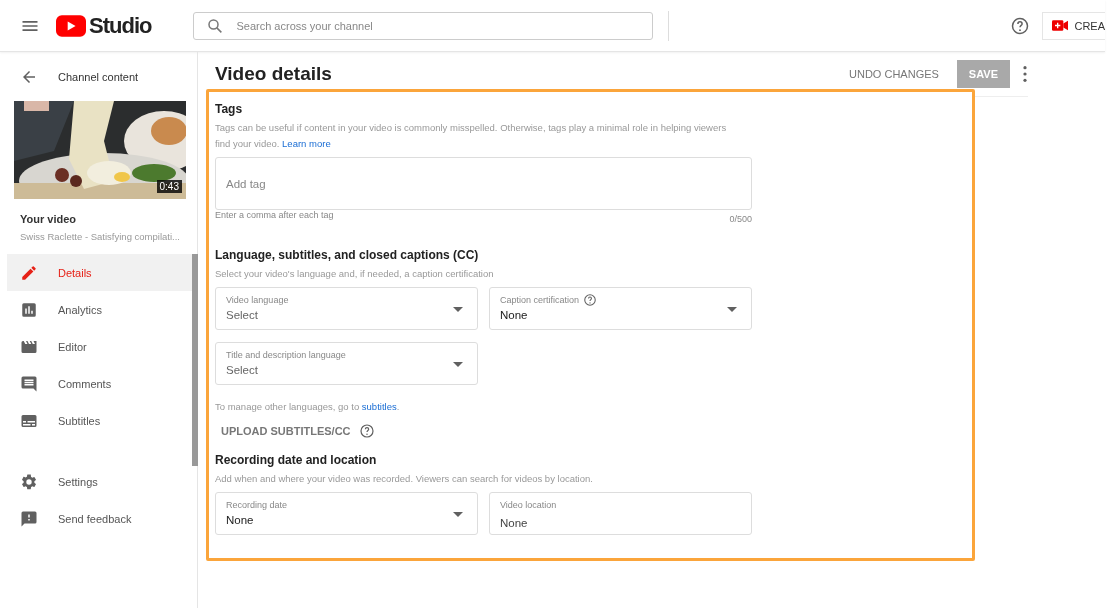 Image resolution: width=1117 pixels, height=609 pixels. I want to click on video-camera-icon, so click(1060, 25).